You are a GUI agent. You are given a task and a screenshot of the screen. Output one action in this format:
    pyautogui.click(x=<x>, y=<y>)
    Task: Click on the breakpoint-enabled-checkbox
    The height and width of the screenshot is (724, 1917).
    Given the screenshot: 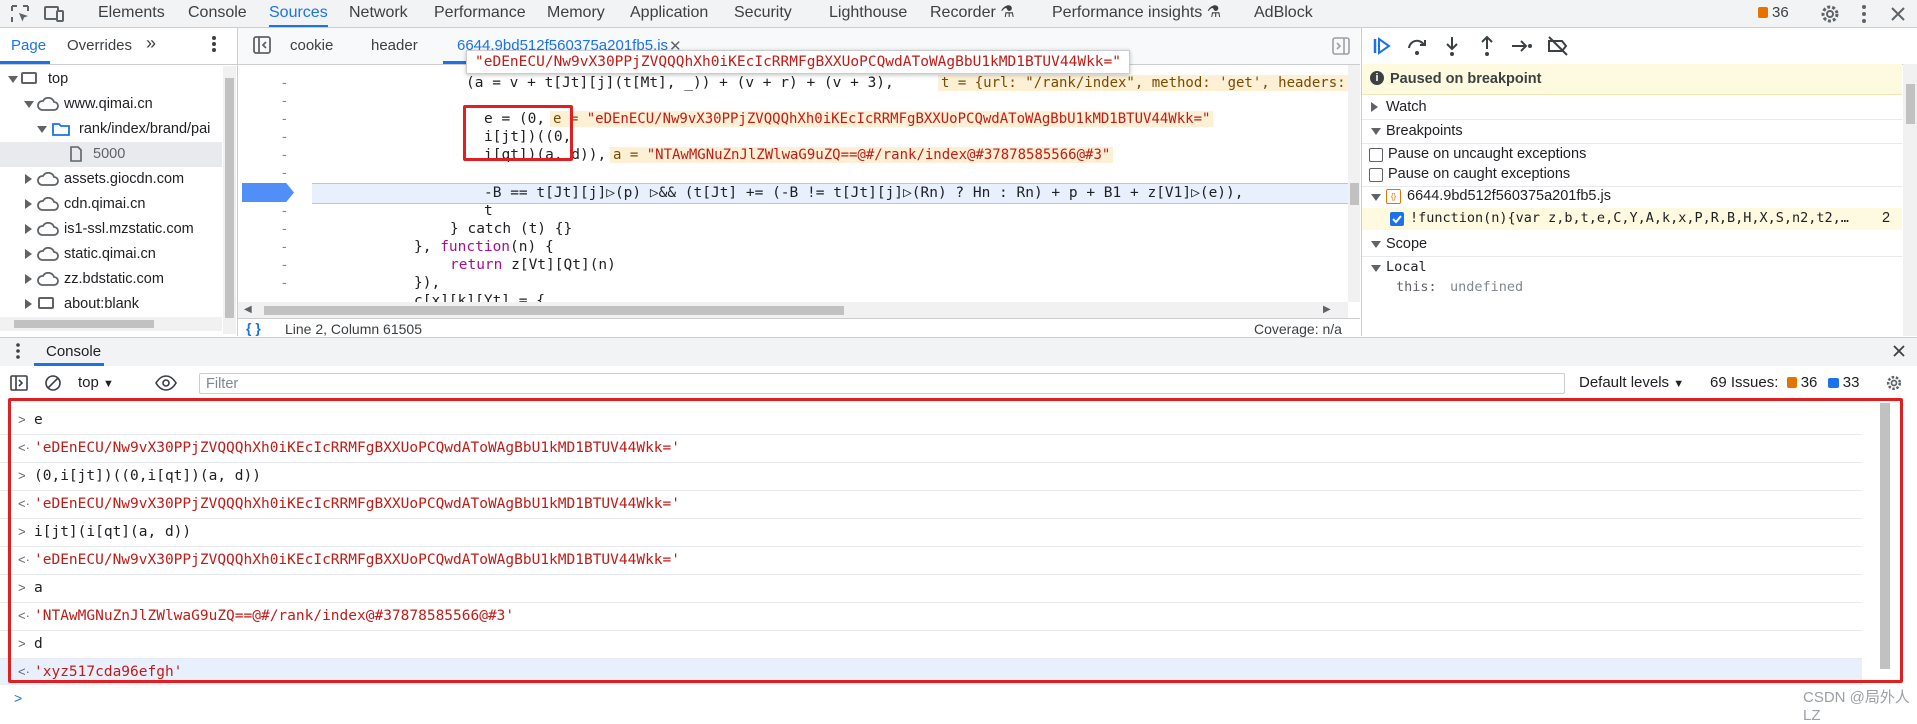 What is the action you would take?
    pyautogui.click(x=1397, y=219)
    